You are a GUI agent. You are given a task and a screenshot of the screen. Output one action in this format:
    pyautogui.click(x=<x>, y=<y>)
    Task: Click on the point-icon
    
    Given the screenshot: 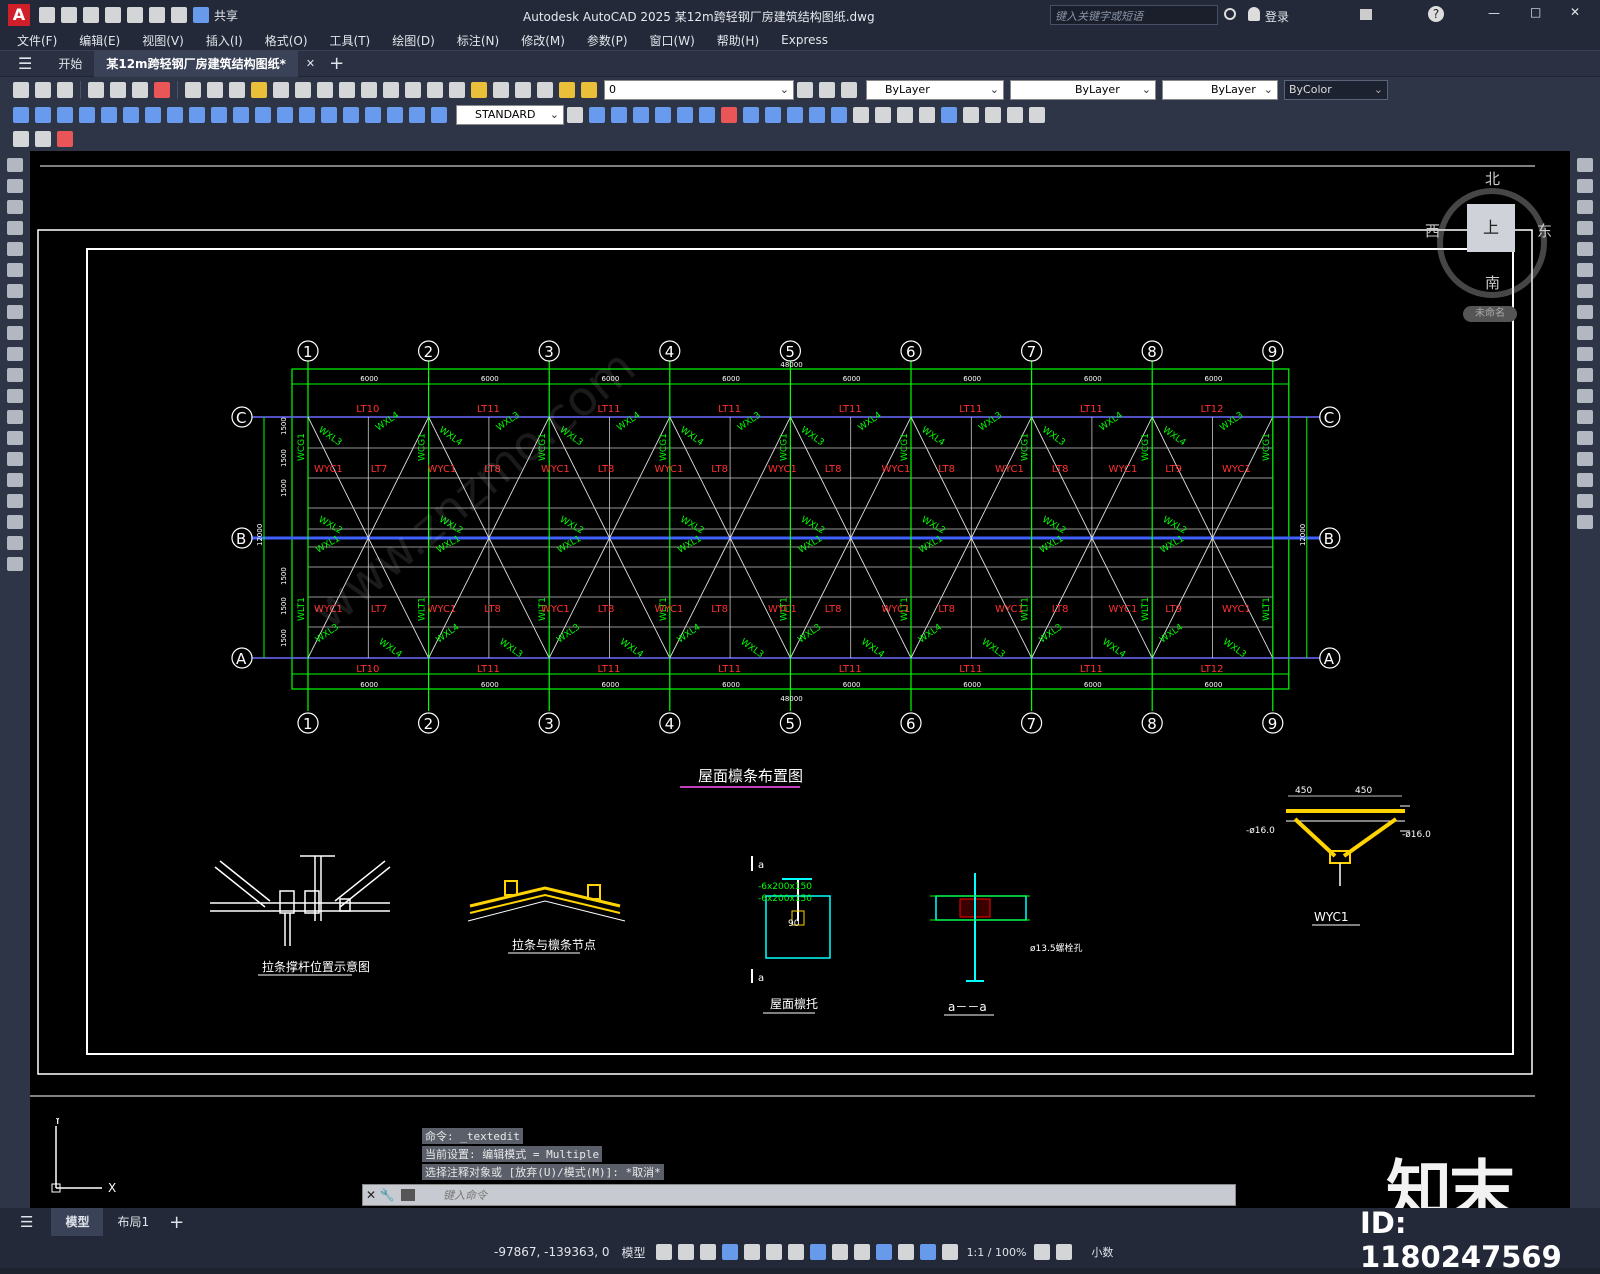 What is the action you would take?
    pyautogui.click(x=15, y=438)
    